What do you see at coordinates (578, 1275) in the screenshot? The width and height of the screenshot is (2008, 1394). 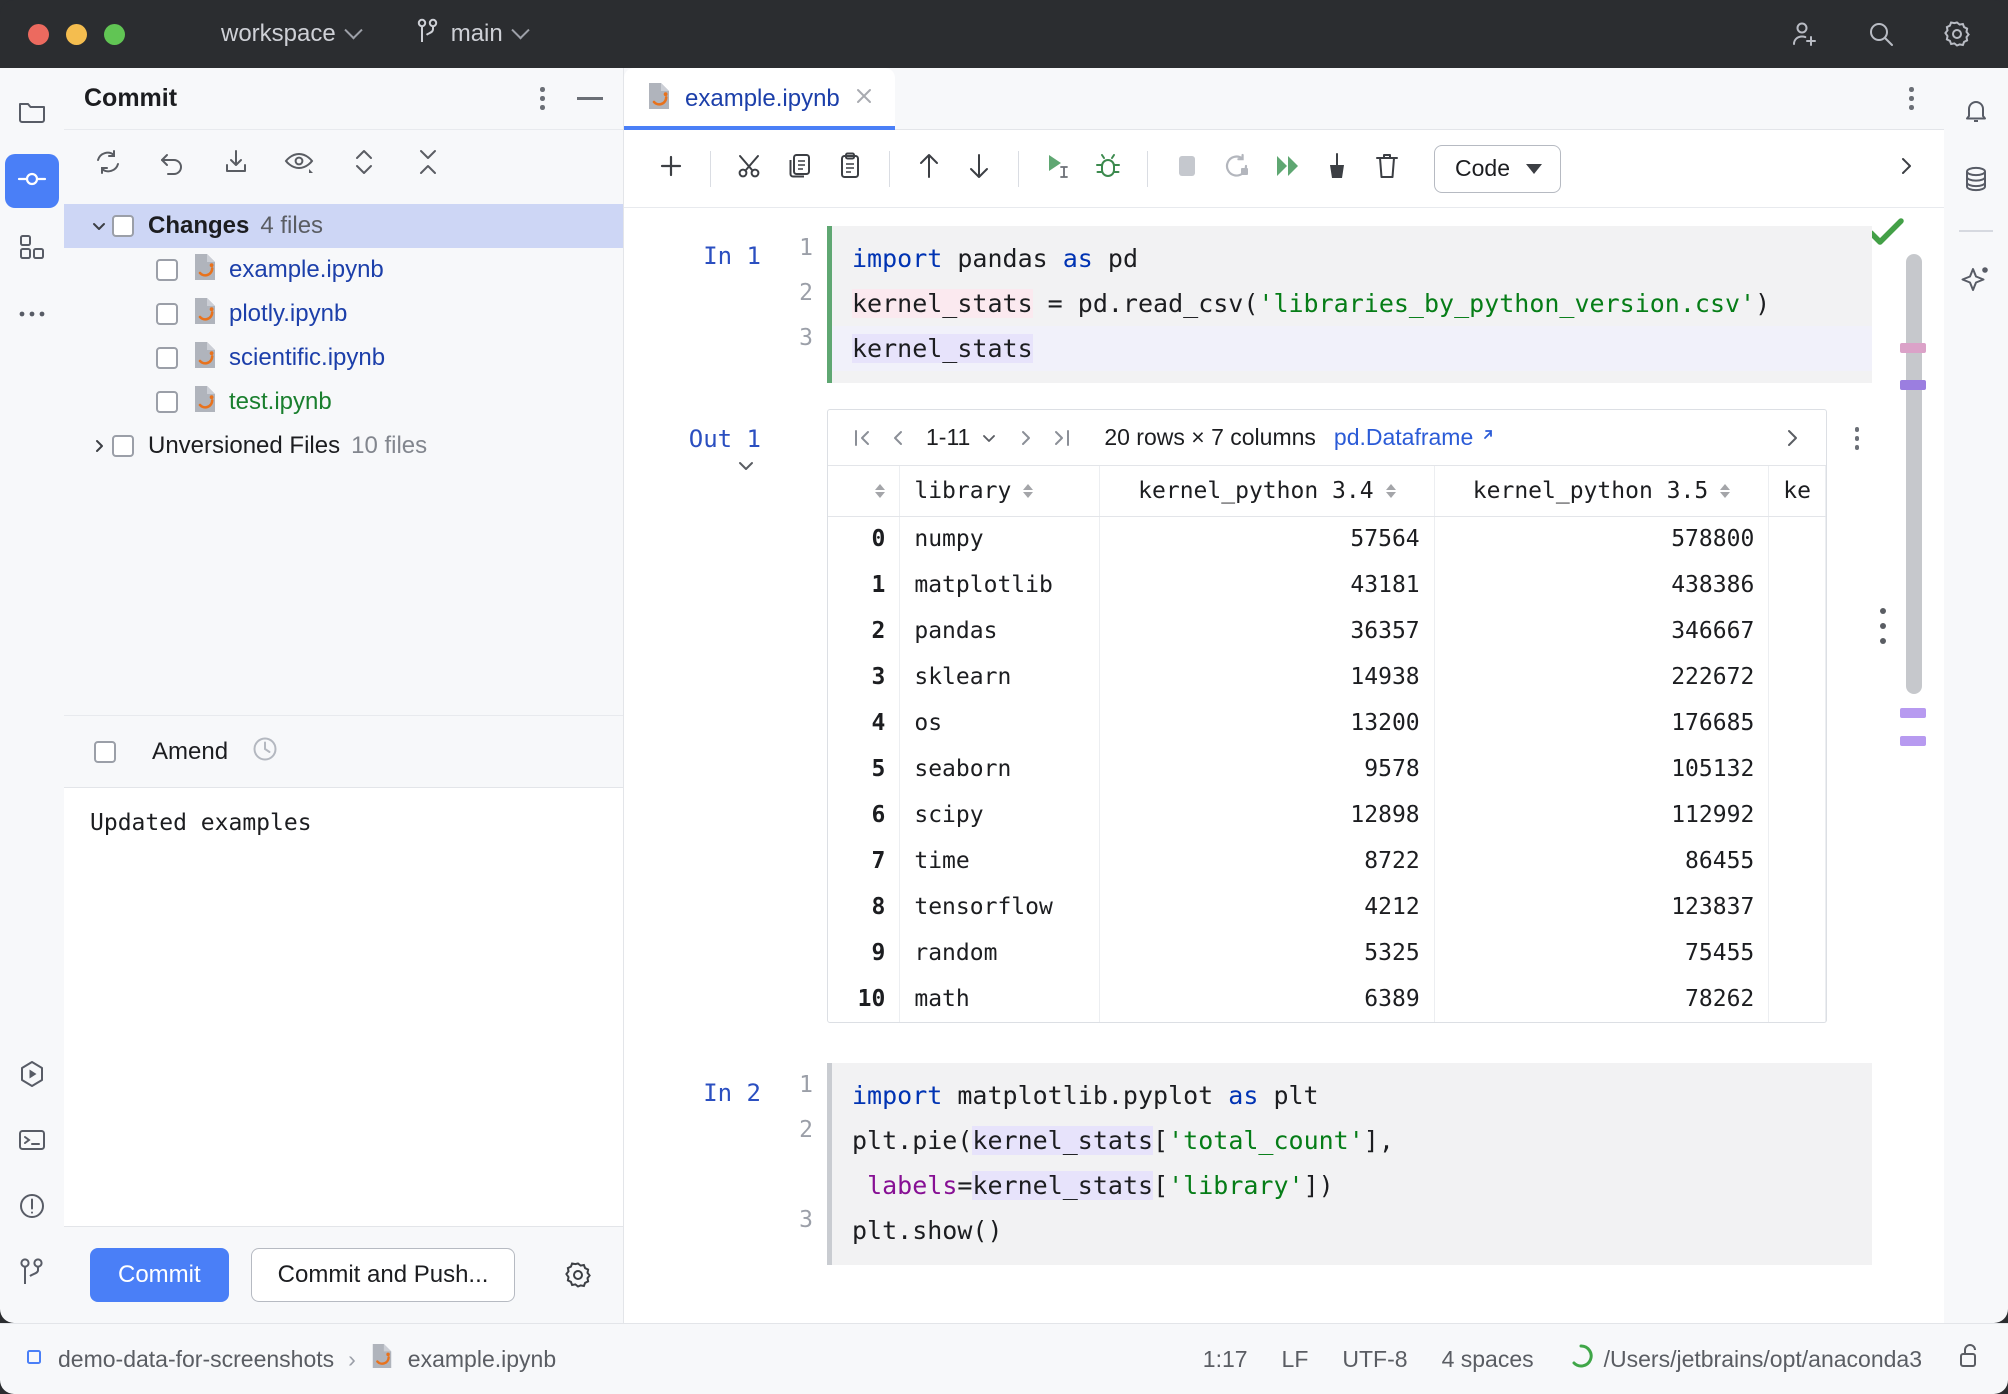 I see `commit-settings-gear-icon` at bounding box center [578, 1275].